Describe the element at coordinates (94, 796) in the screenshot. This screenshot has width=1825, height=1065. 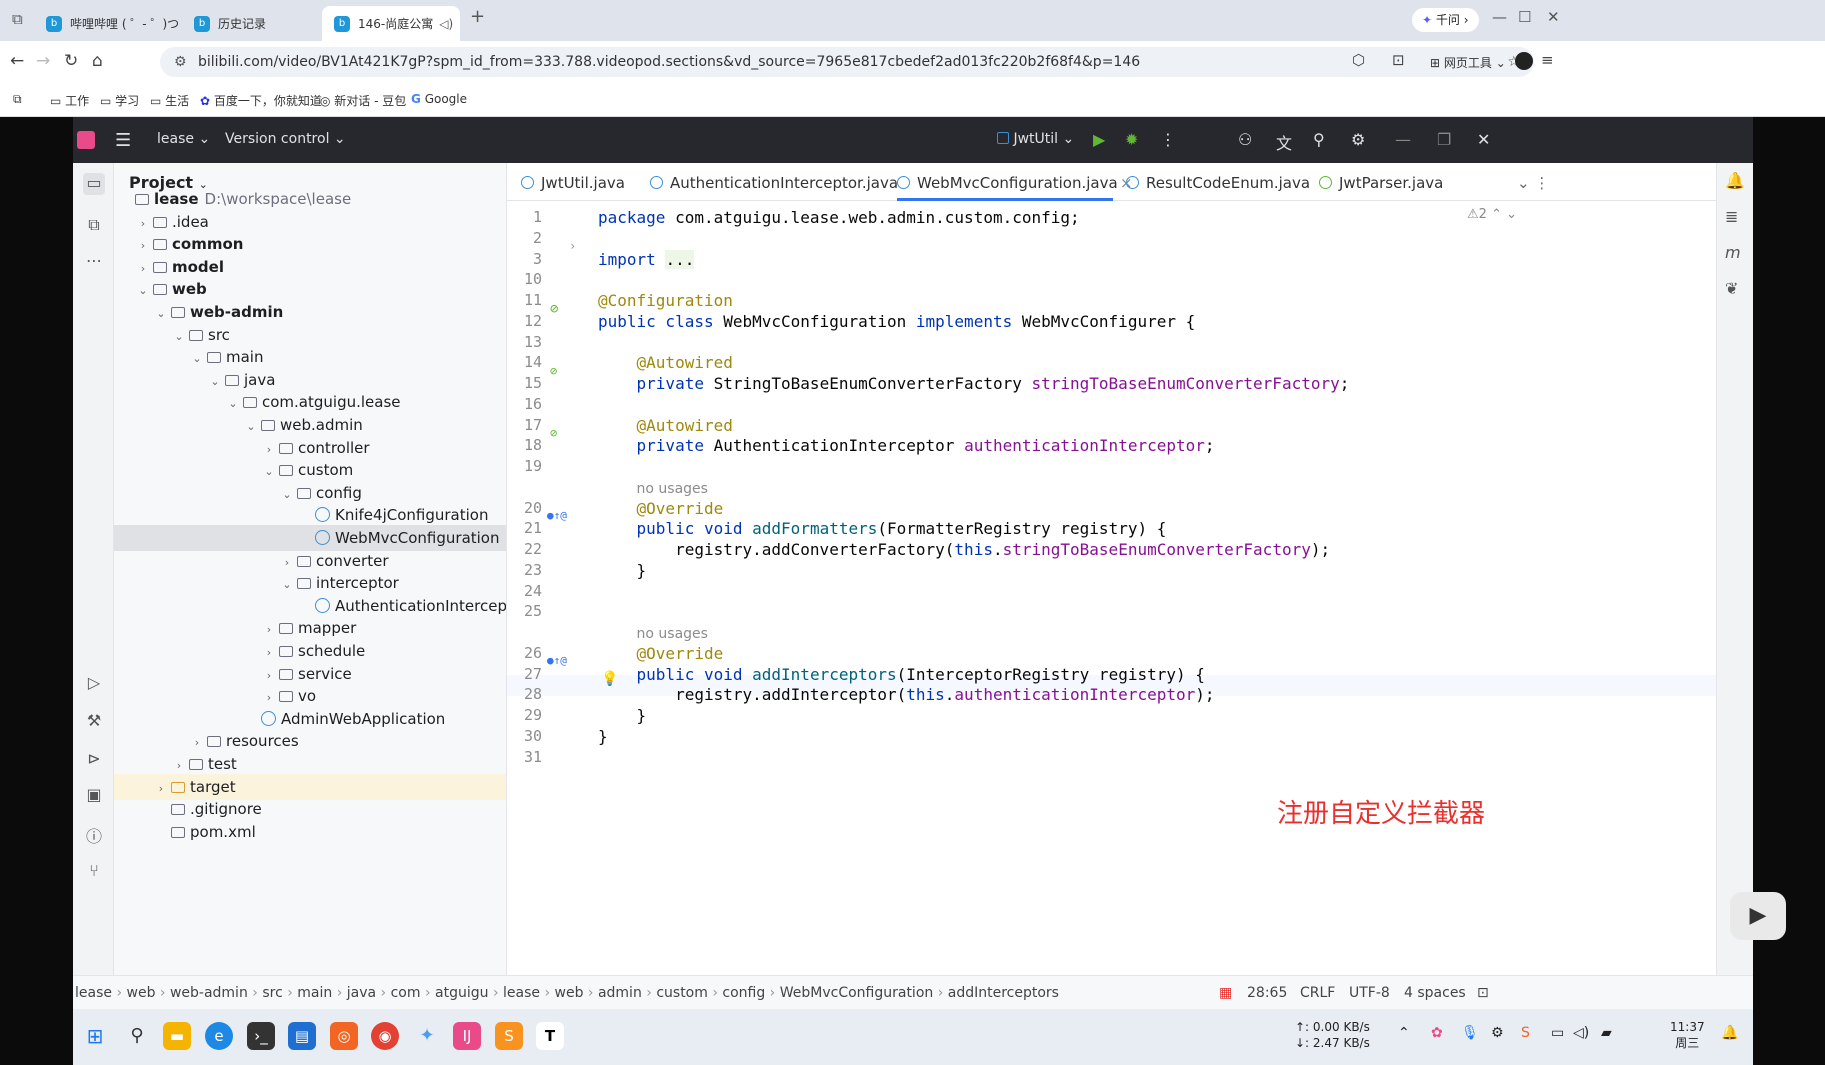
I see `terminal-icon: ▣` at that location.